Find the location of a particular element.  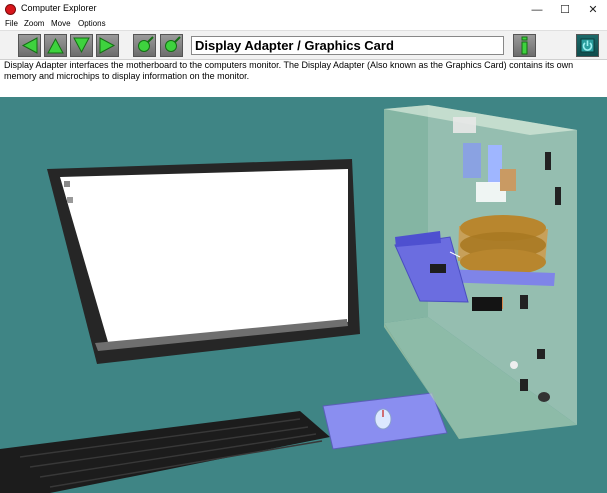

zoom-in-button is located at coordinates (144, 45).